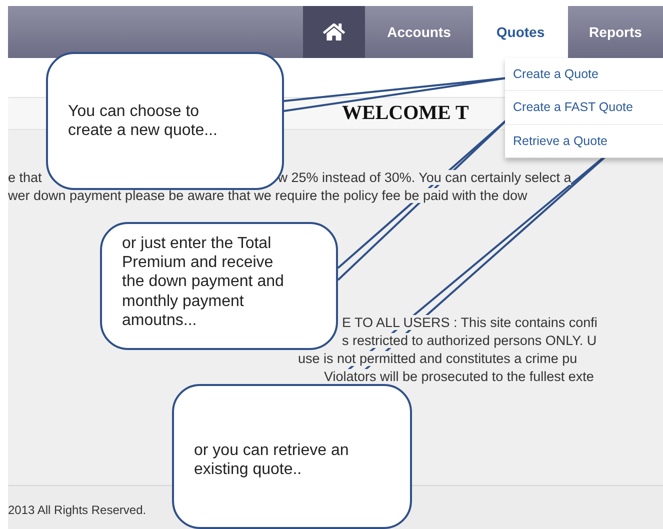 This screenshot has height=529, width=663. Describe the element at coordinates (469, 340) in the screenshot. I see `notice-text: s restricted to authorized persons ONLY. U` at that location.